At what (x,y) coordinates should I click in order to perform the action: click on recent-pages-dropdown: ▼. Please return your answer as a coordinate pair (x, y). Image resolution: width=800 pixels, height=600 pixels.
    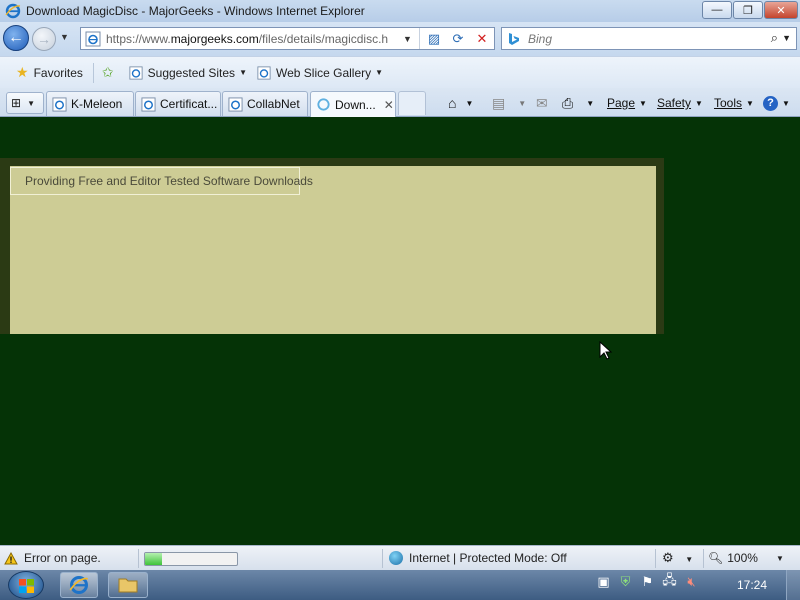
    Looking at the image, I should click on (64, 37).